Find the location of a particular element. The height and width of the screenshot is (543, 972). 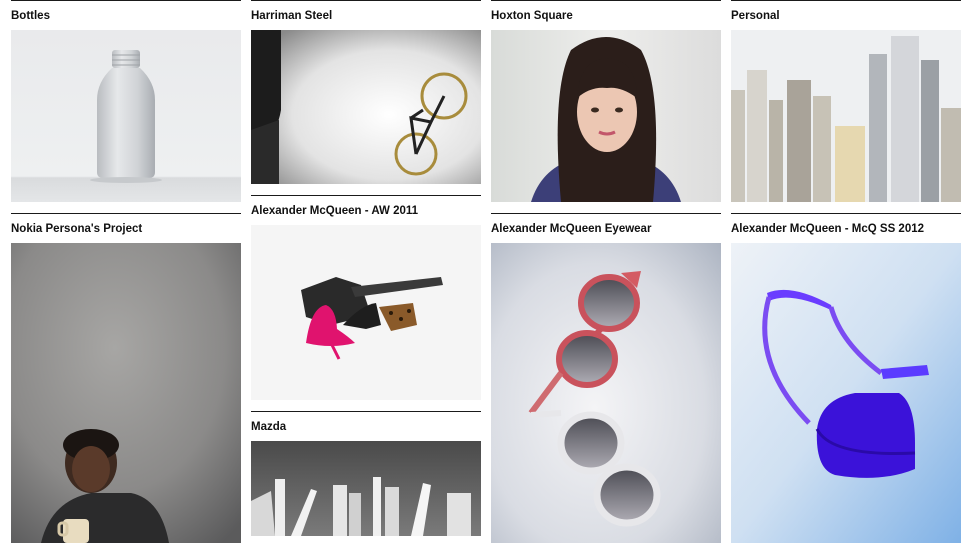

project-card-mazda: Mazda is located at coordinates (366, 473).